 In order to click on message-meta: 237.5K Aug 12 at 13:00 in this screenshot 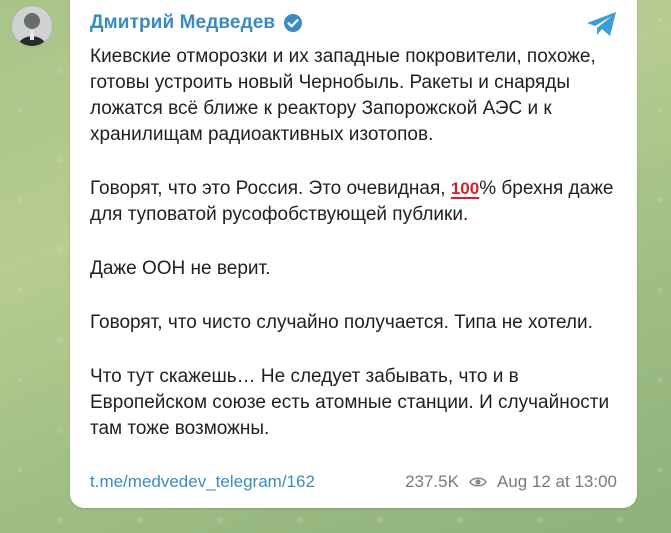, I will do `click(511, 482)`.